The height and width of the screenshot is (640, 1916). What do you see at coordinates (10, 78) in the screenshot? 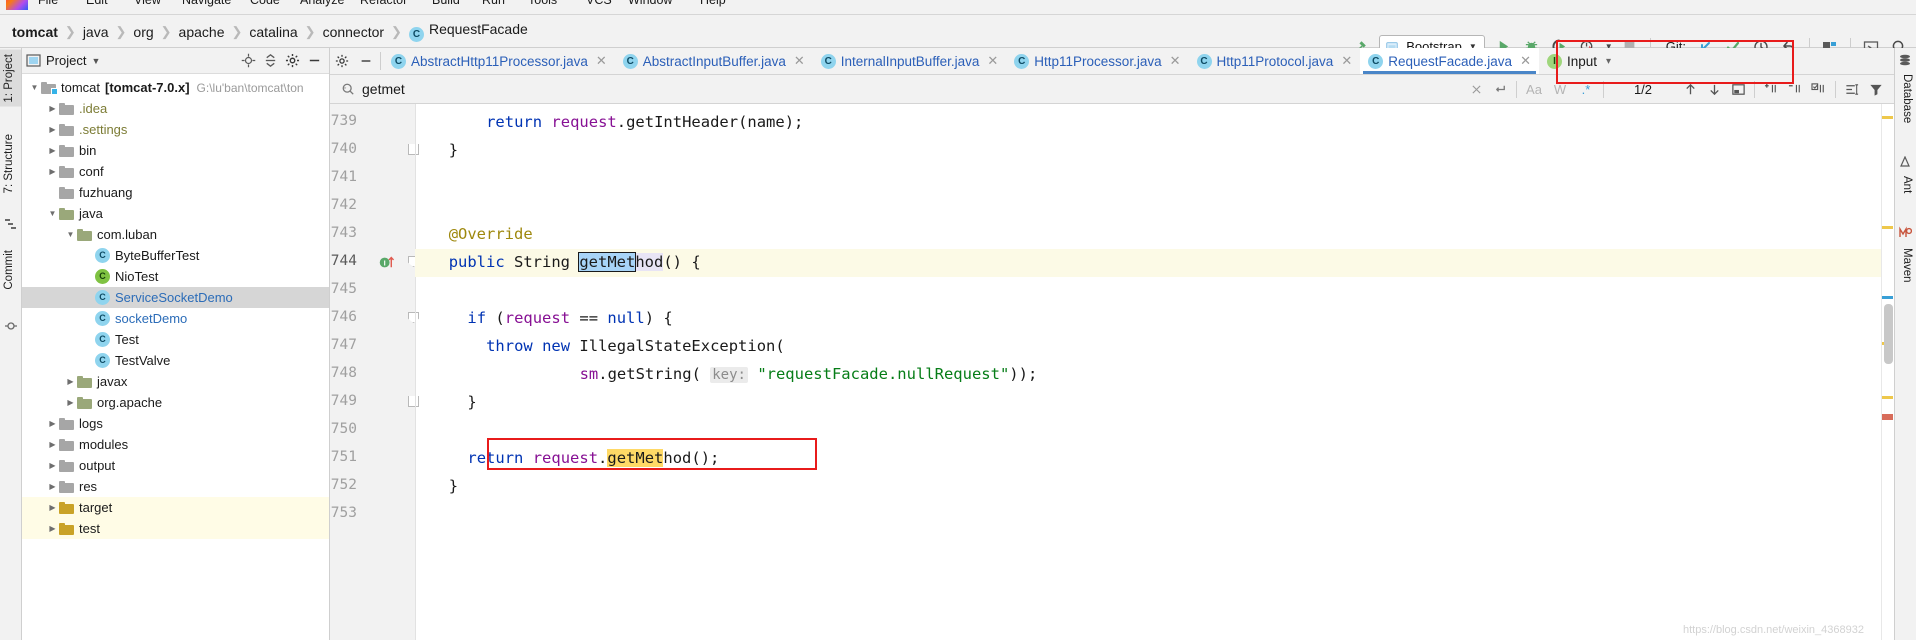
I see `sidebar-item-project: 1: Project` at bounding box center [10, 78].